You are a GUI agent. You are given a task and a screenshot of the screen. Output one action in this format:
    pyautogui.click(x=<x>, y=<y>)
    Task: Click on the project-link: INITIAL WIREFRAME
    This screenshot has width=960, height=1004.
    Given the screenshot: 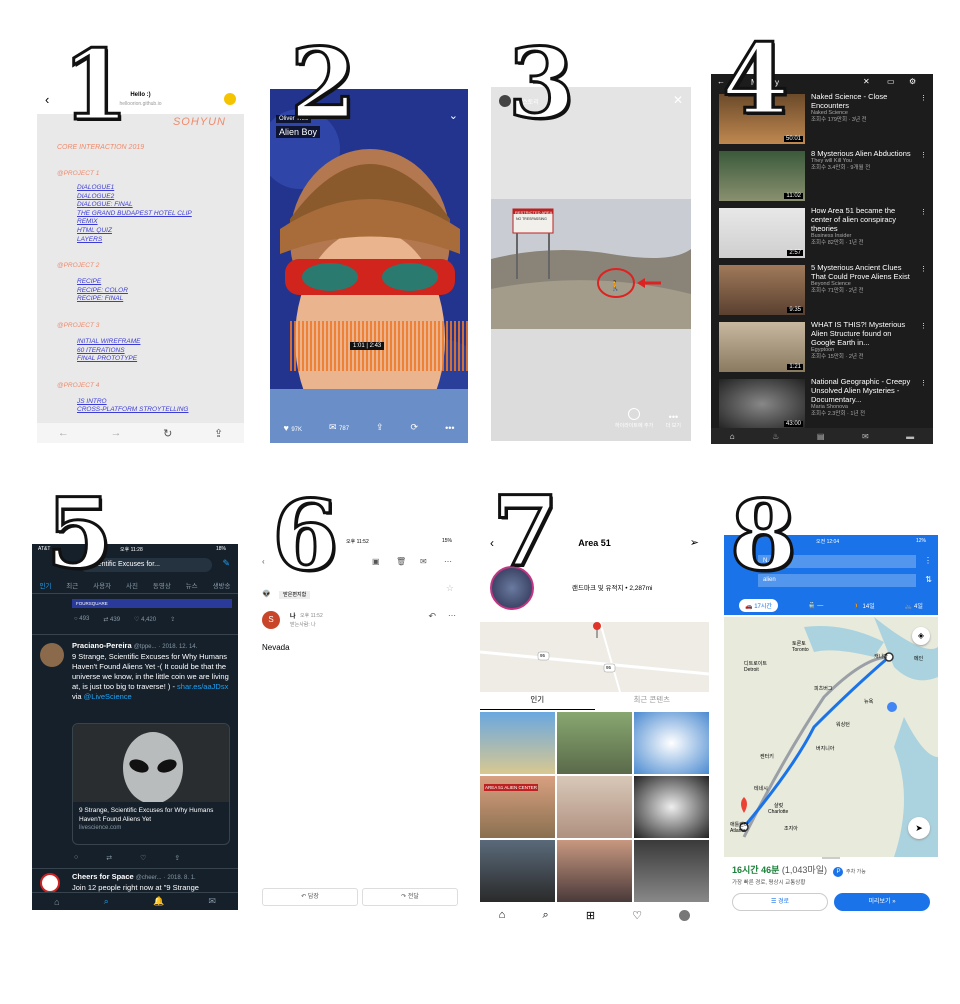 What is the action you would take?
    pyautogui.click(x=108, y=341)
    